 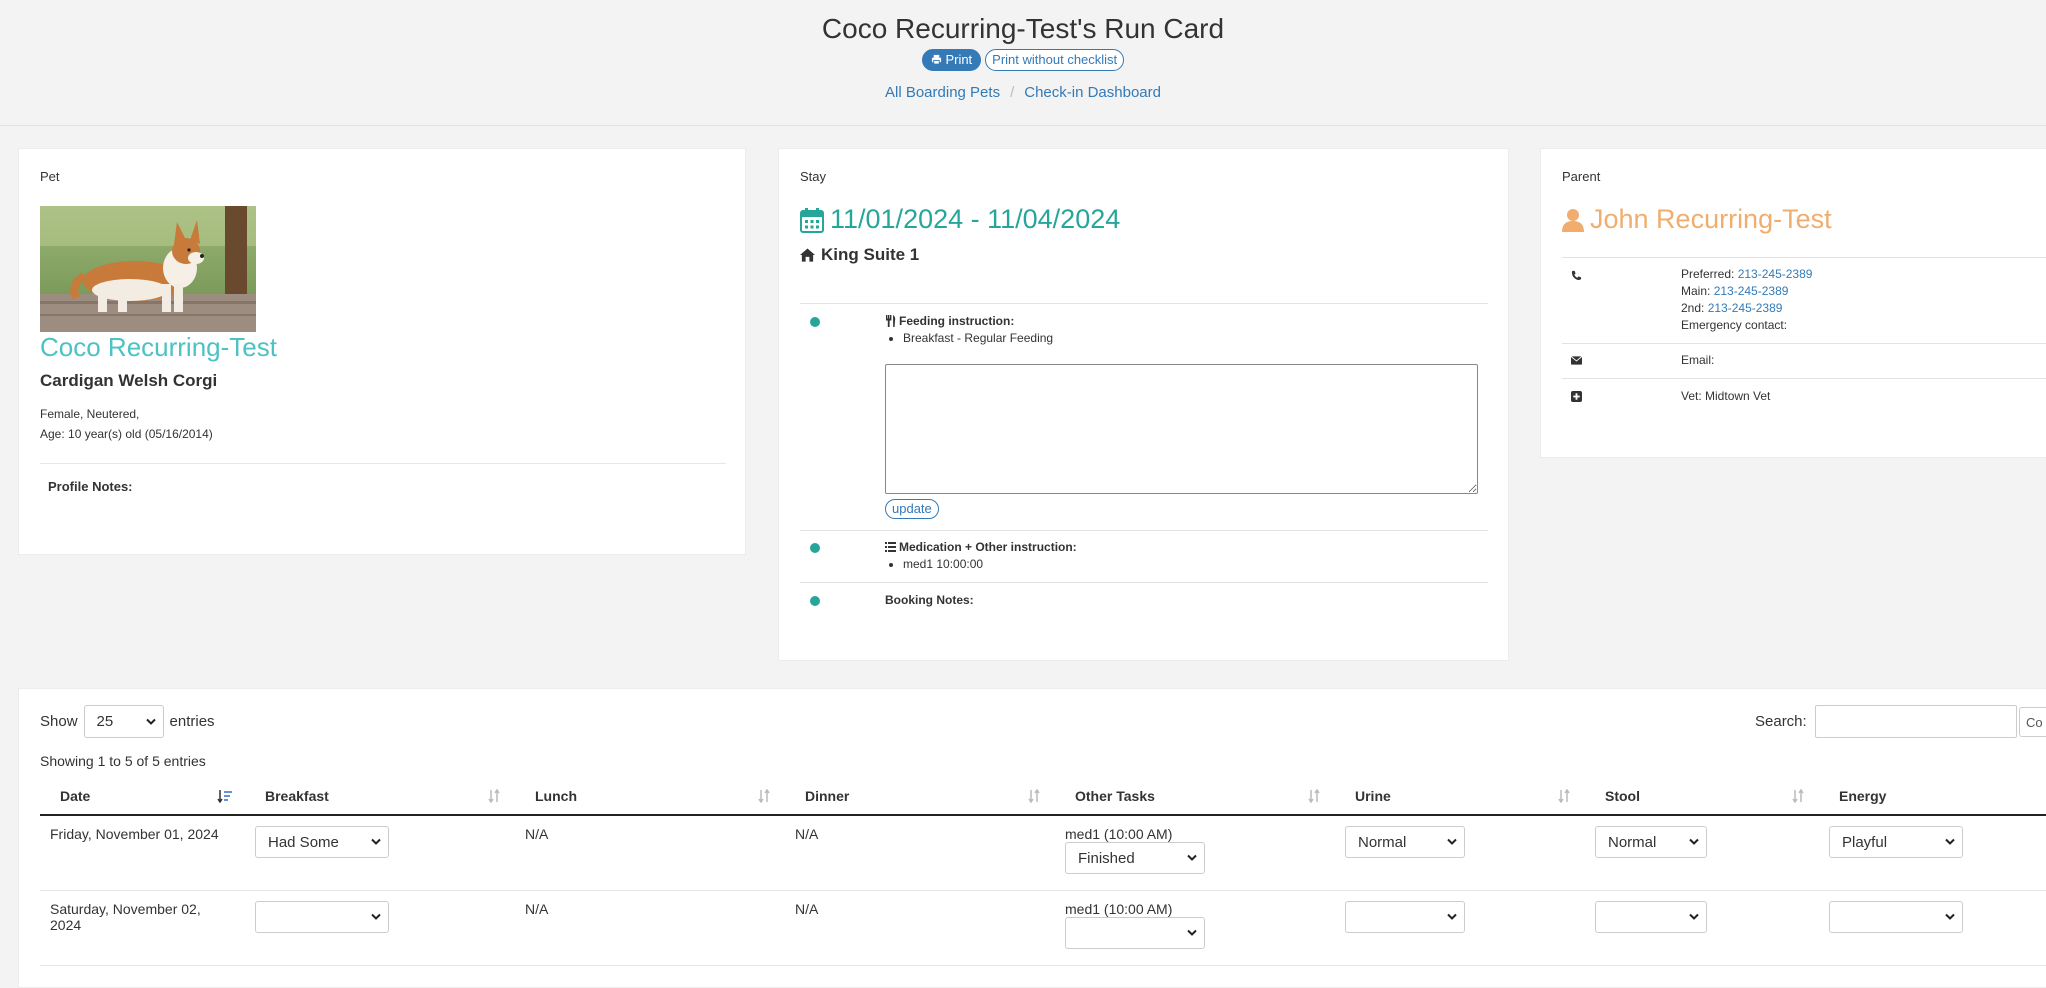 I want to click on stool-cell: Normal, so click(x=1702, y=853).